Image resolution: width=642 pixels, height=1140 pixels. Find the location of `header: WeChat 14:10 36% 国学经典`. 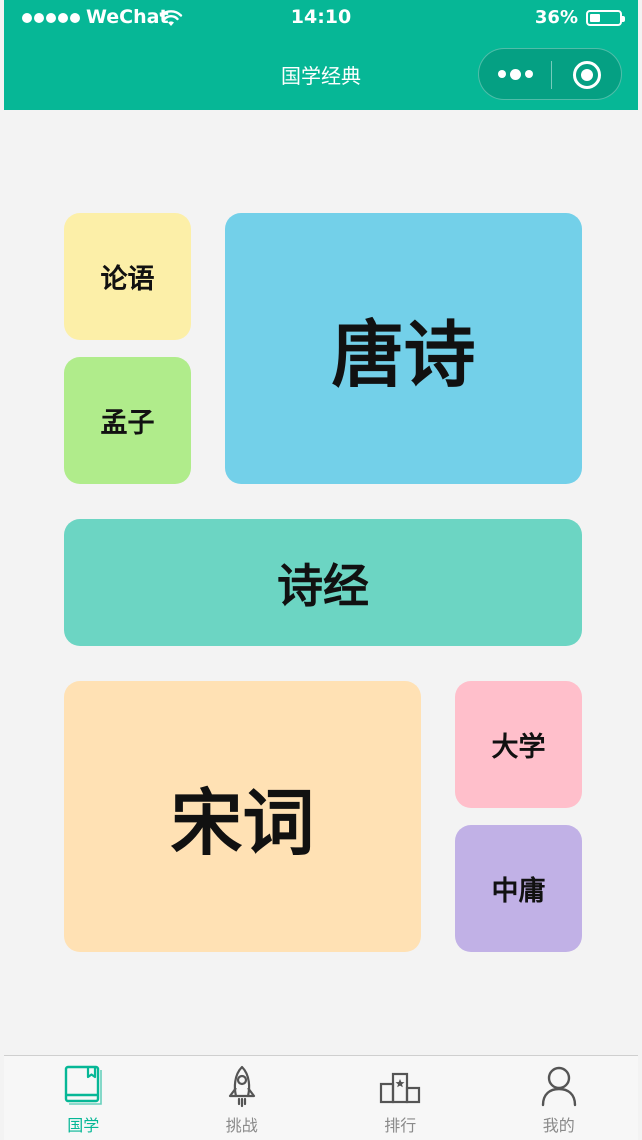

header: WeChat 14:10 36% 国学经典 is located at coordinates (321, 55).